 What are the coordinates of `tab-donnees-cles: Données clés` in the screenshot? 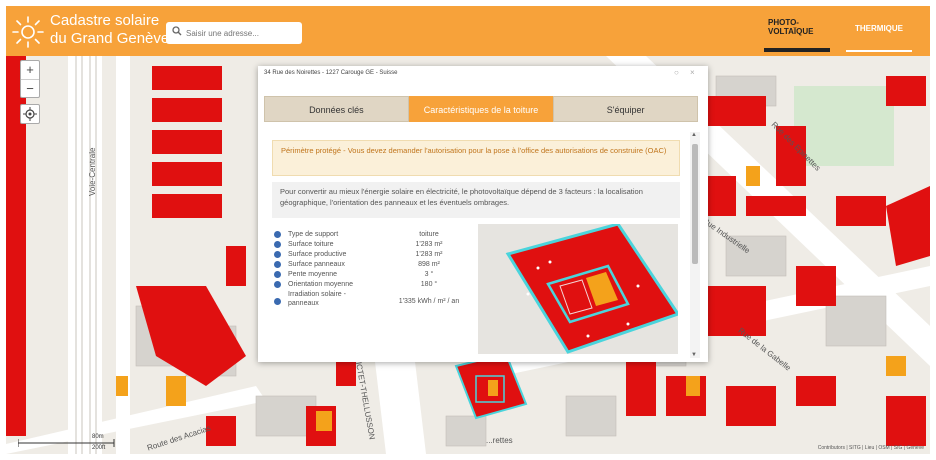 It's located at (336, 109).